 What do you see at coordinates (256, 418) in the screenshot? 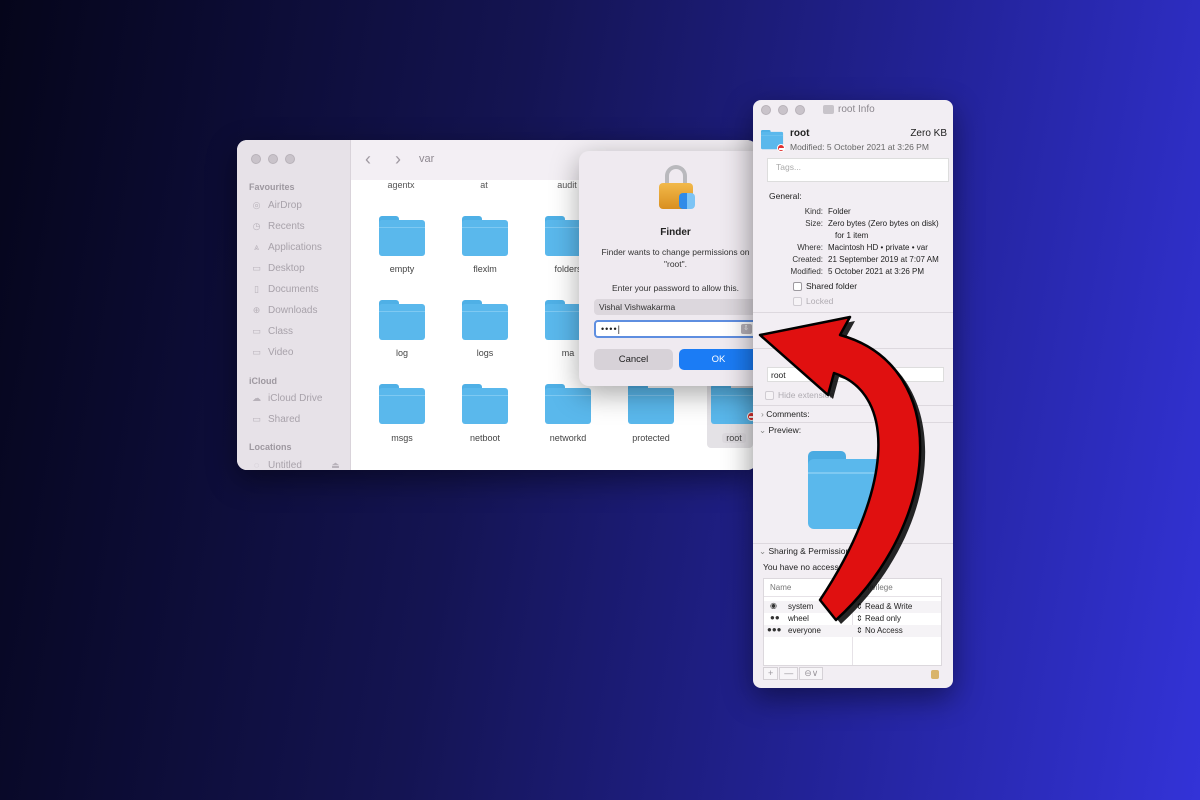
I see `shared-folder-icon: ▭` at bounding box center [256, 418].